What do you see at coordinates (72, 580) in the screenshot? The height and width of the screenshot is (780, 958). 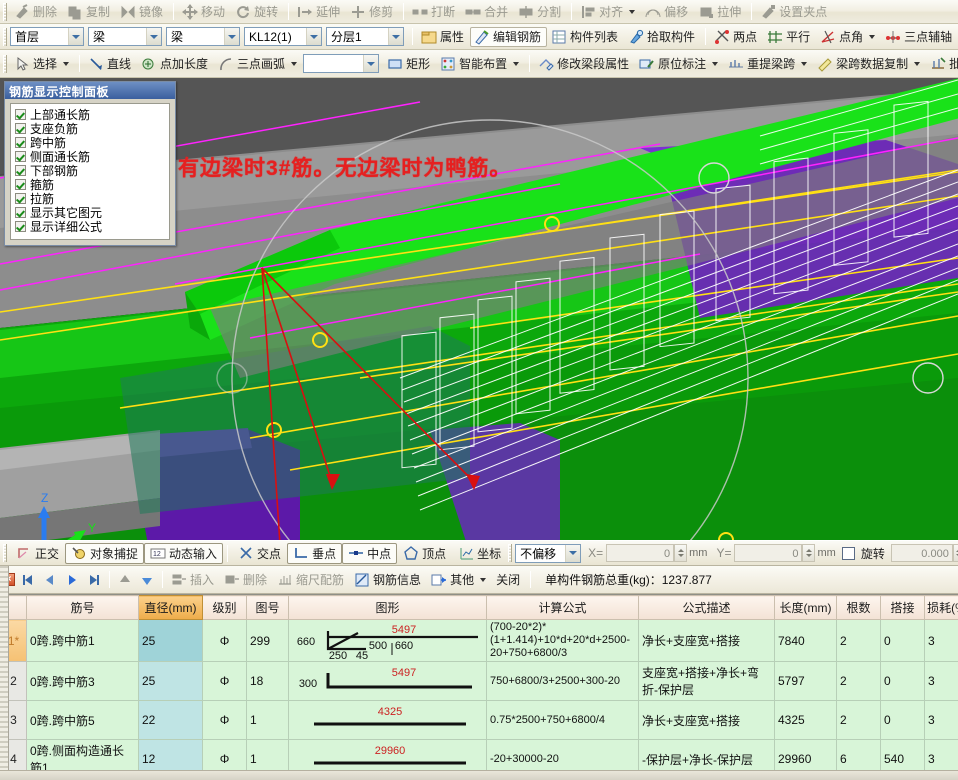 I see `next-record-icon` at bounding box center [72, 580].